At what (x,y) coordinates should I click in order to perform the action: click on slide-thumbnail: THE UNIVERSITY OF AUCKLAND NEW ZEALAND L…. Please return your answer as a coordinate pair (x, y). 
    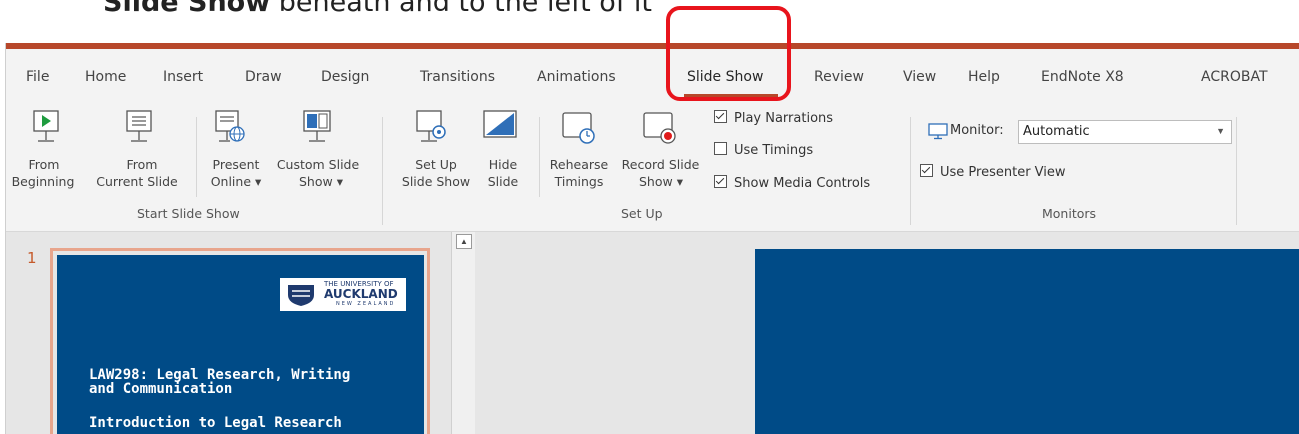
    Looking at the image, I should click on (240, 344).